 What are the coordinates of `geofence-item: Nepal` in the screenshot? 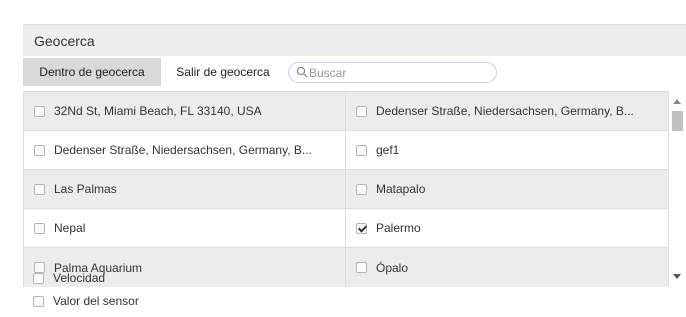 It's located at (185, 228).